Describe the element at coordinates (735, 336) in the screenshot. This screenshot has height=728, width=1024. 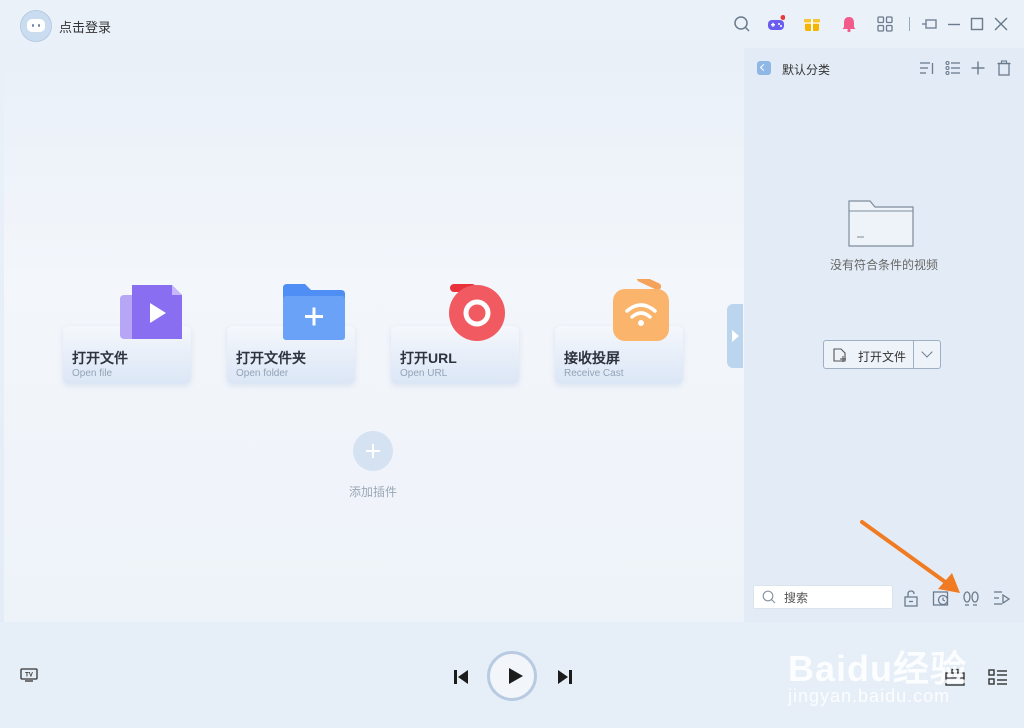
I see `playlist-toggle-tab` at that location.